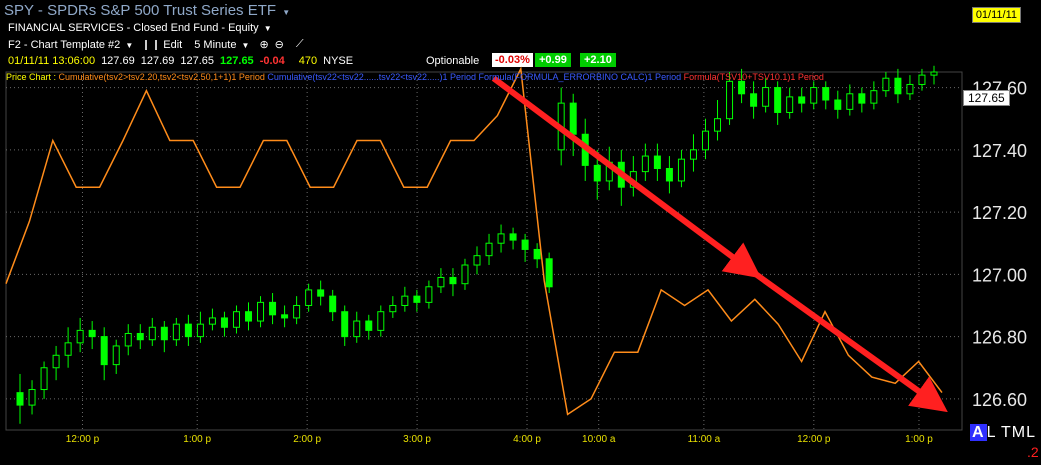  What do you see at coordinates (999, 400) in the screenshot?
I see `y-axis-label: 126.60` at bounding box center [999, 400].